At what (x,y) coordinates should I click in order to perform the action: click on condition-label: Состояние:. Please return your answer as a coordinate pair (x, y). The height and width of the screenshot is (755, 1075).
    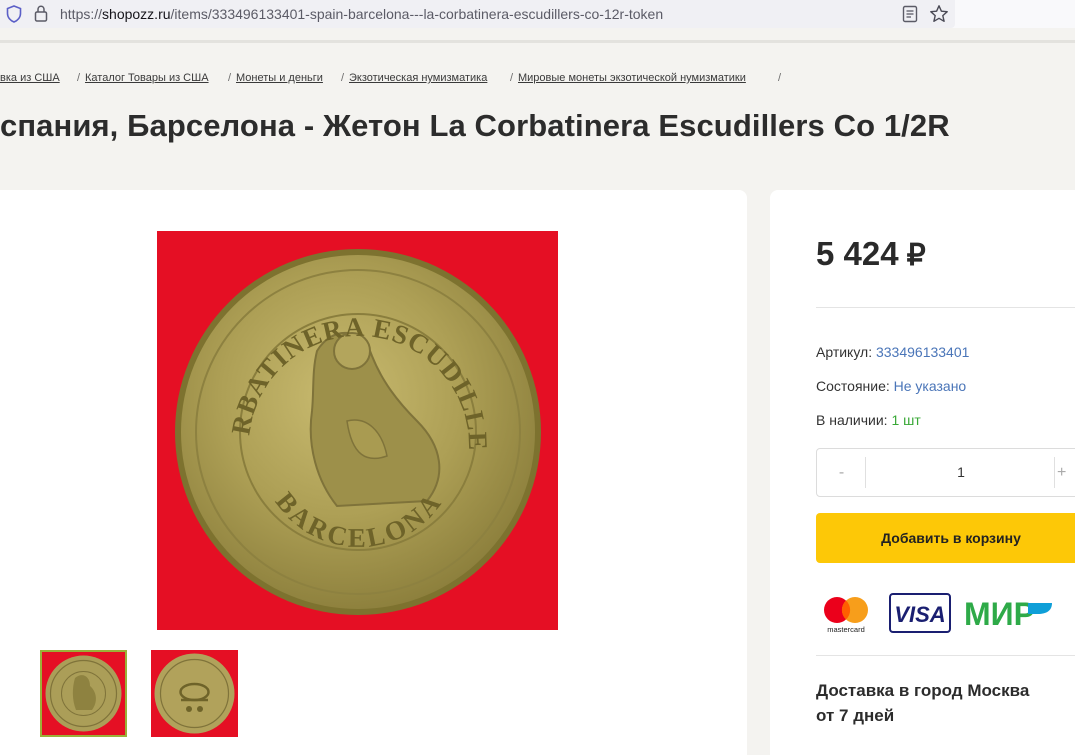
    Looking at the image, I should click on (853, 386).